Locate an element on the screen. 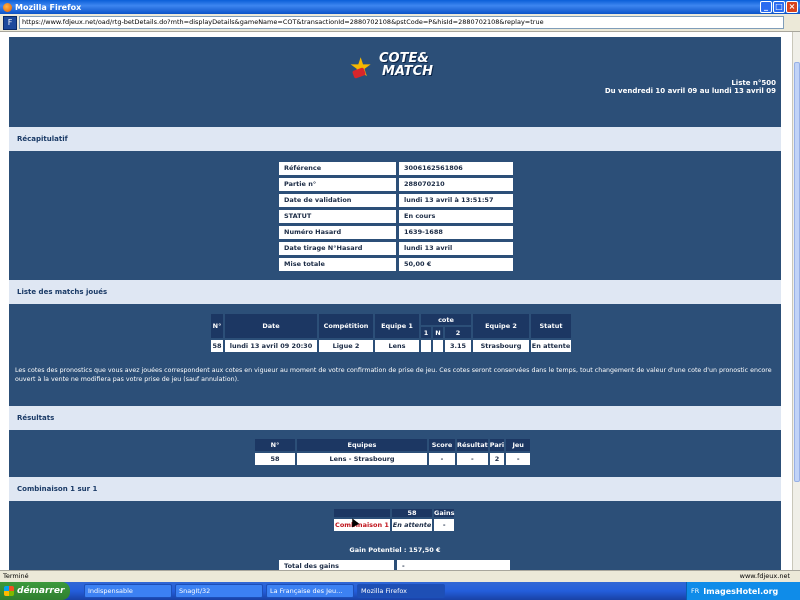 Image resolution: width=800 pixels, height=600 pixels. cell-teams: Lens - Strasbourg is located at coordinates (362, 459).